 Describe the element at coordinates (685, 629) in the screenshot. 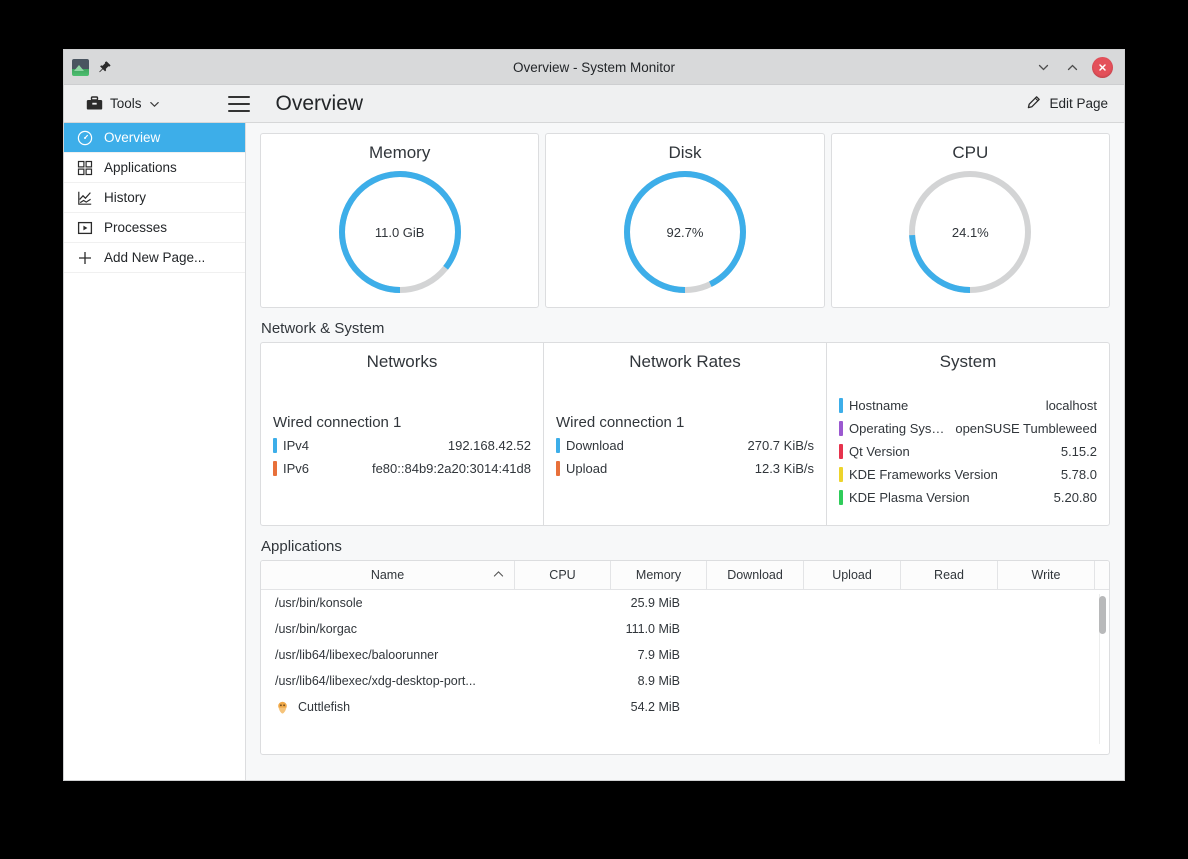

I see `table-row: /usr/bin/korgac 111.0 MiB` at that location.